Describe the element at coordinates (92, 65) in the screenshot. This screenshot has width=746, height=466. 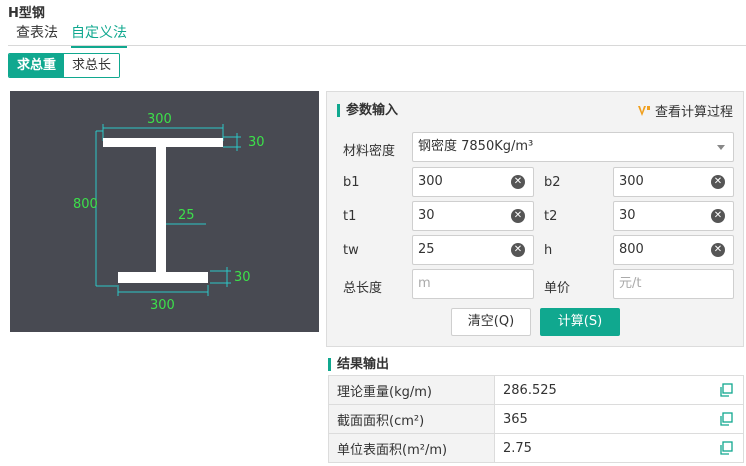
I see `total-length-button: 求总长` at that location.